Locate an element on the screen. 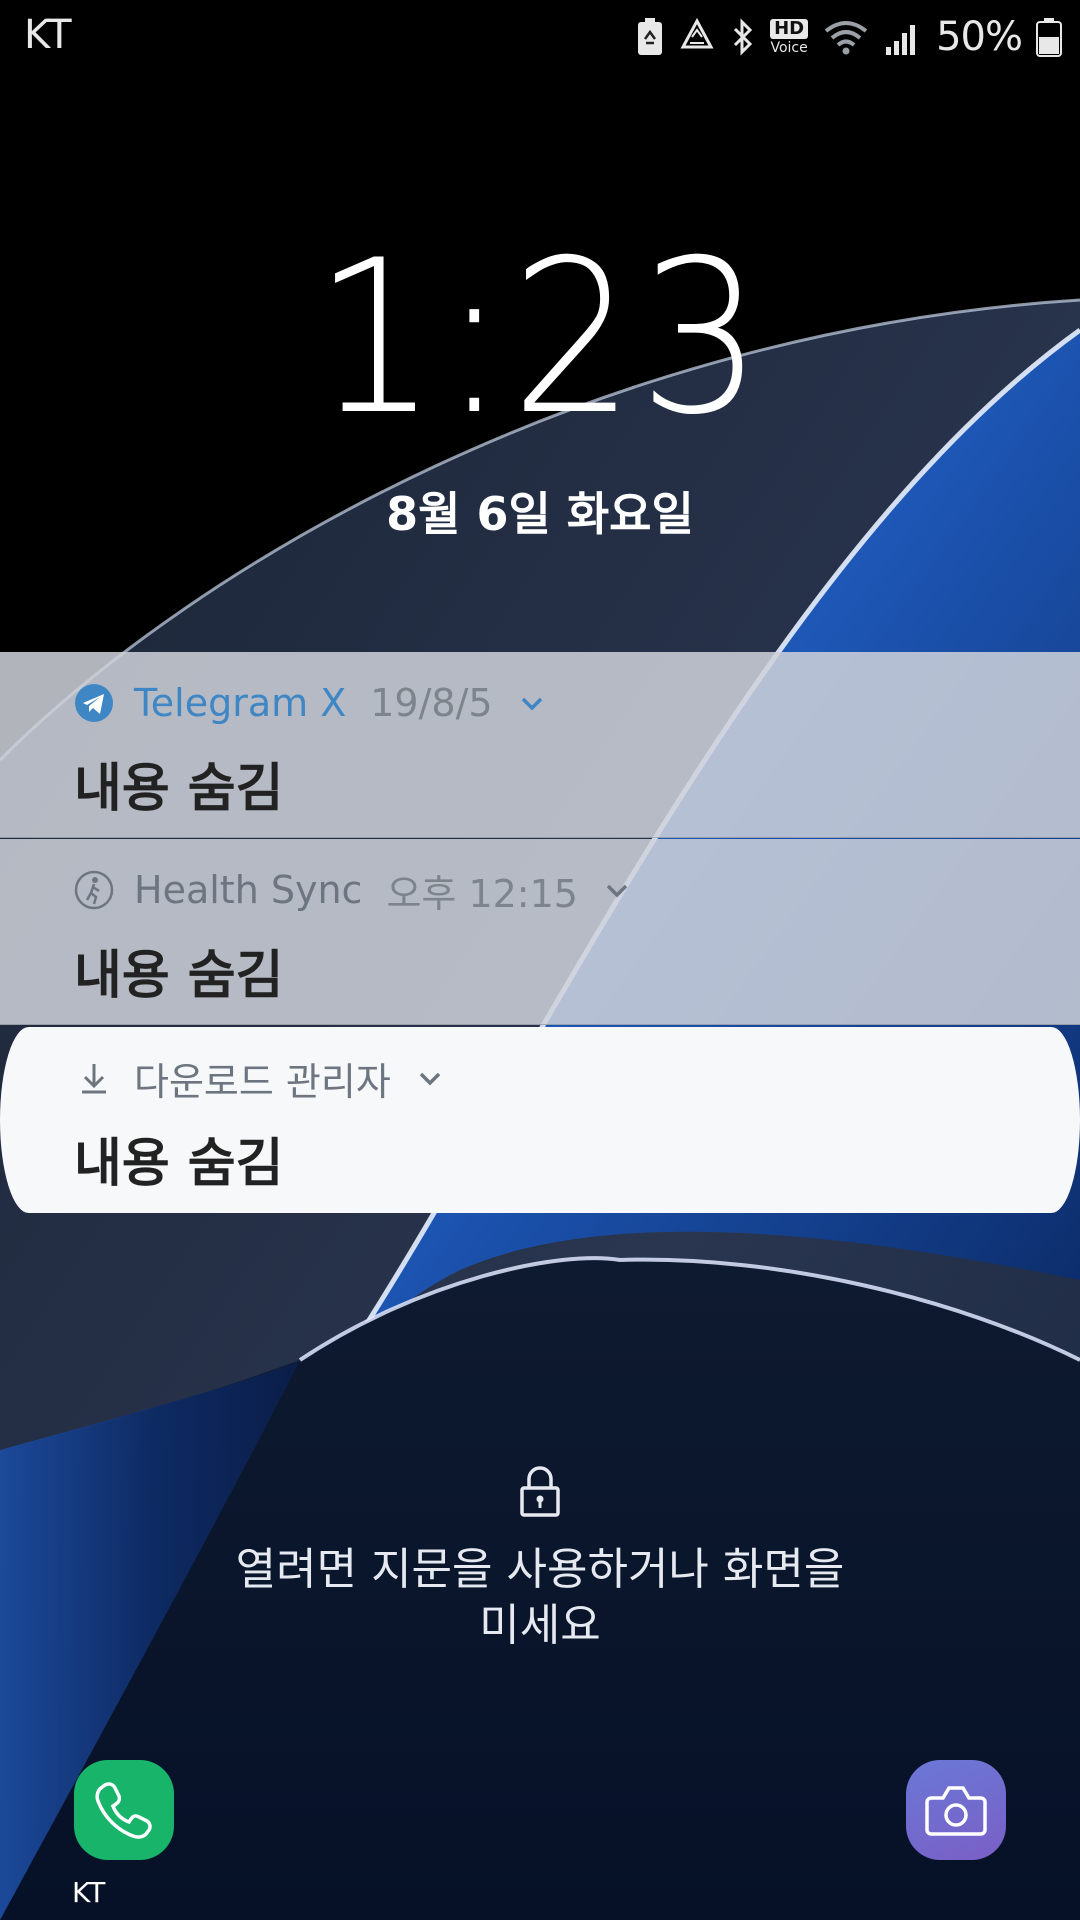 The height and width of the screenshot is (1920, 1080). notification-app-name: 다운로드 관리자 is located at coordinates (262, 1081).